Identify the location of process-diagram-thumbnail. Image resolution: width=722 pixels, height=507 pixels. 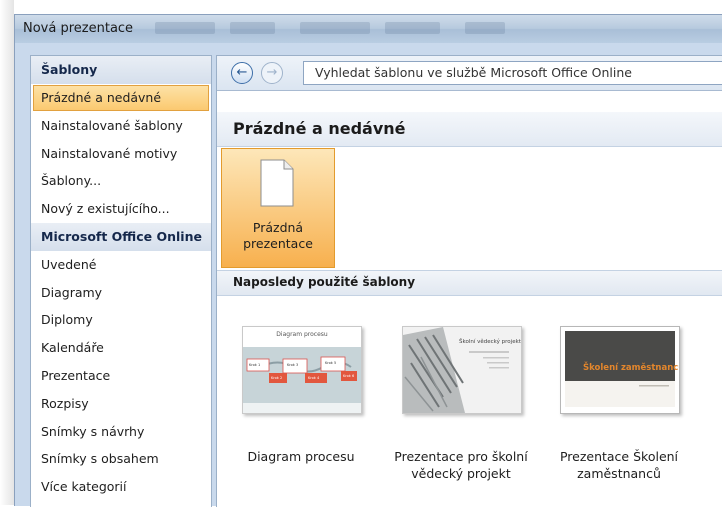
(302, 370).